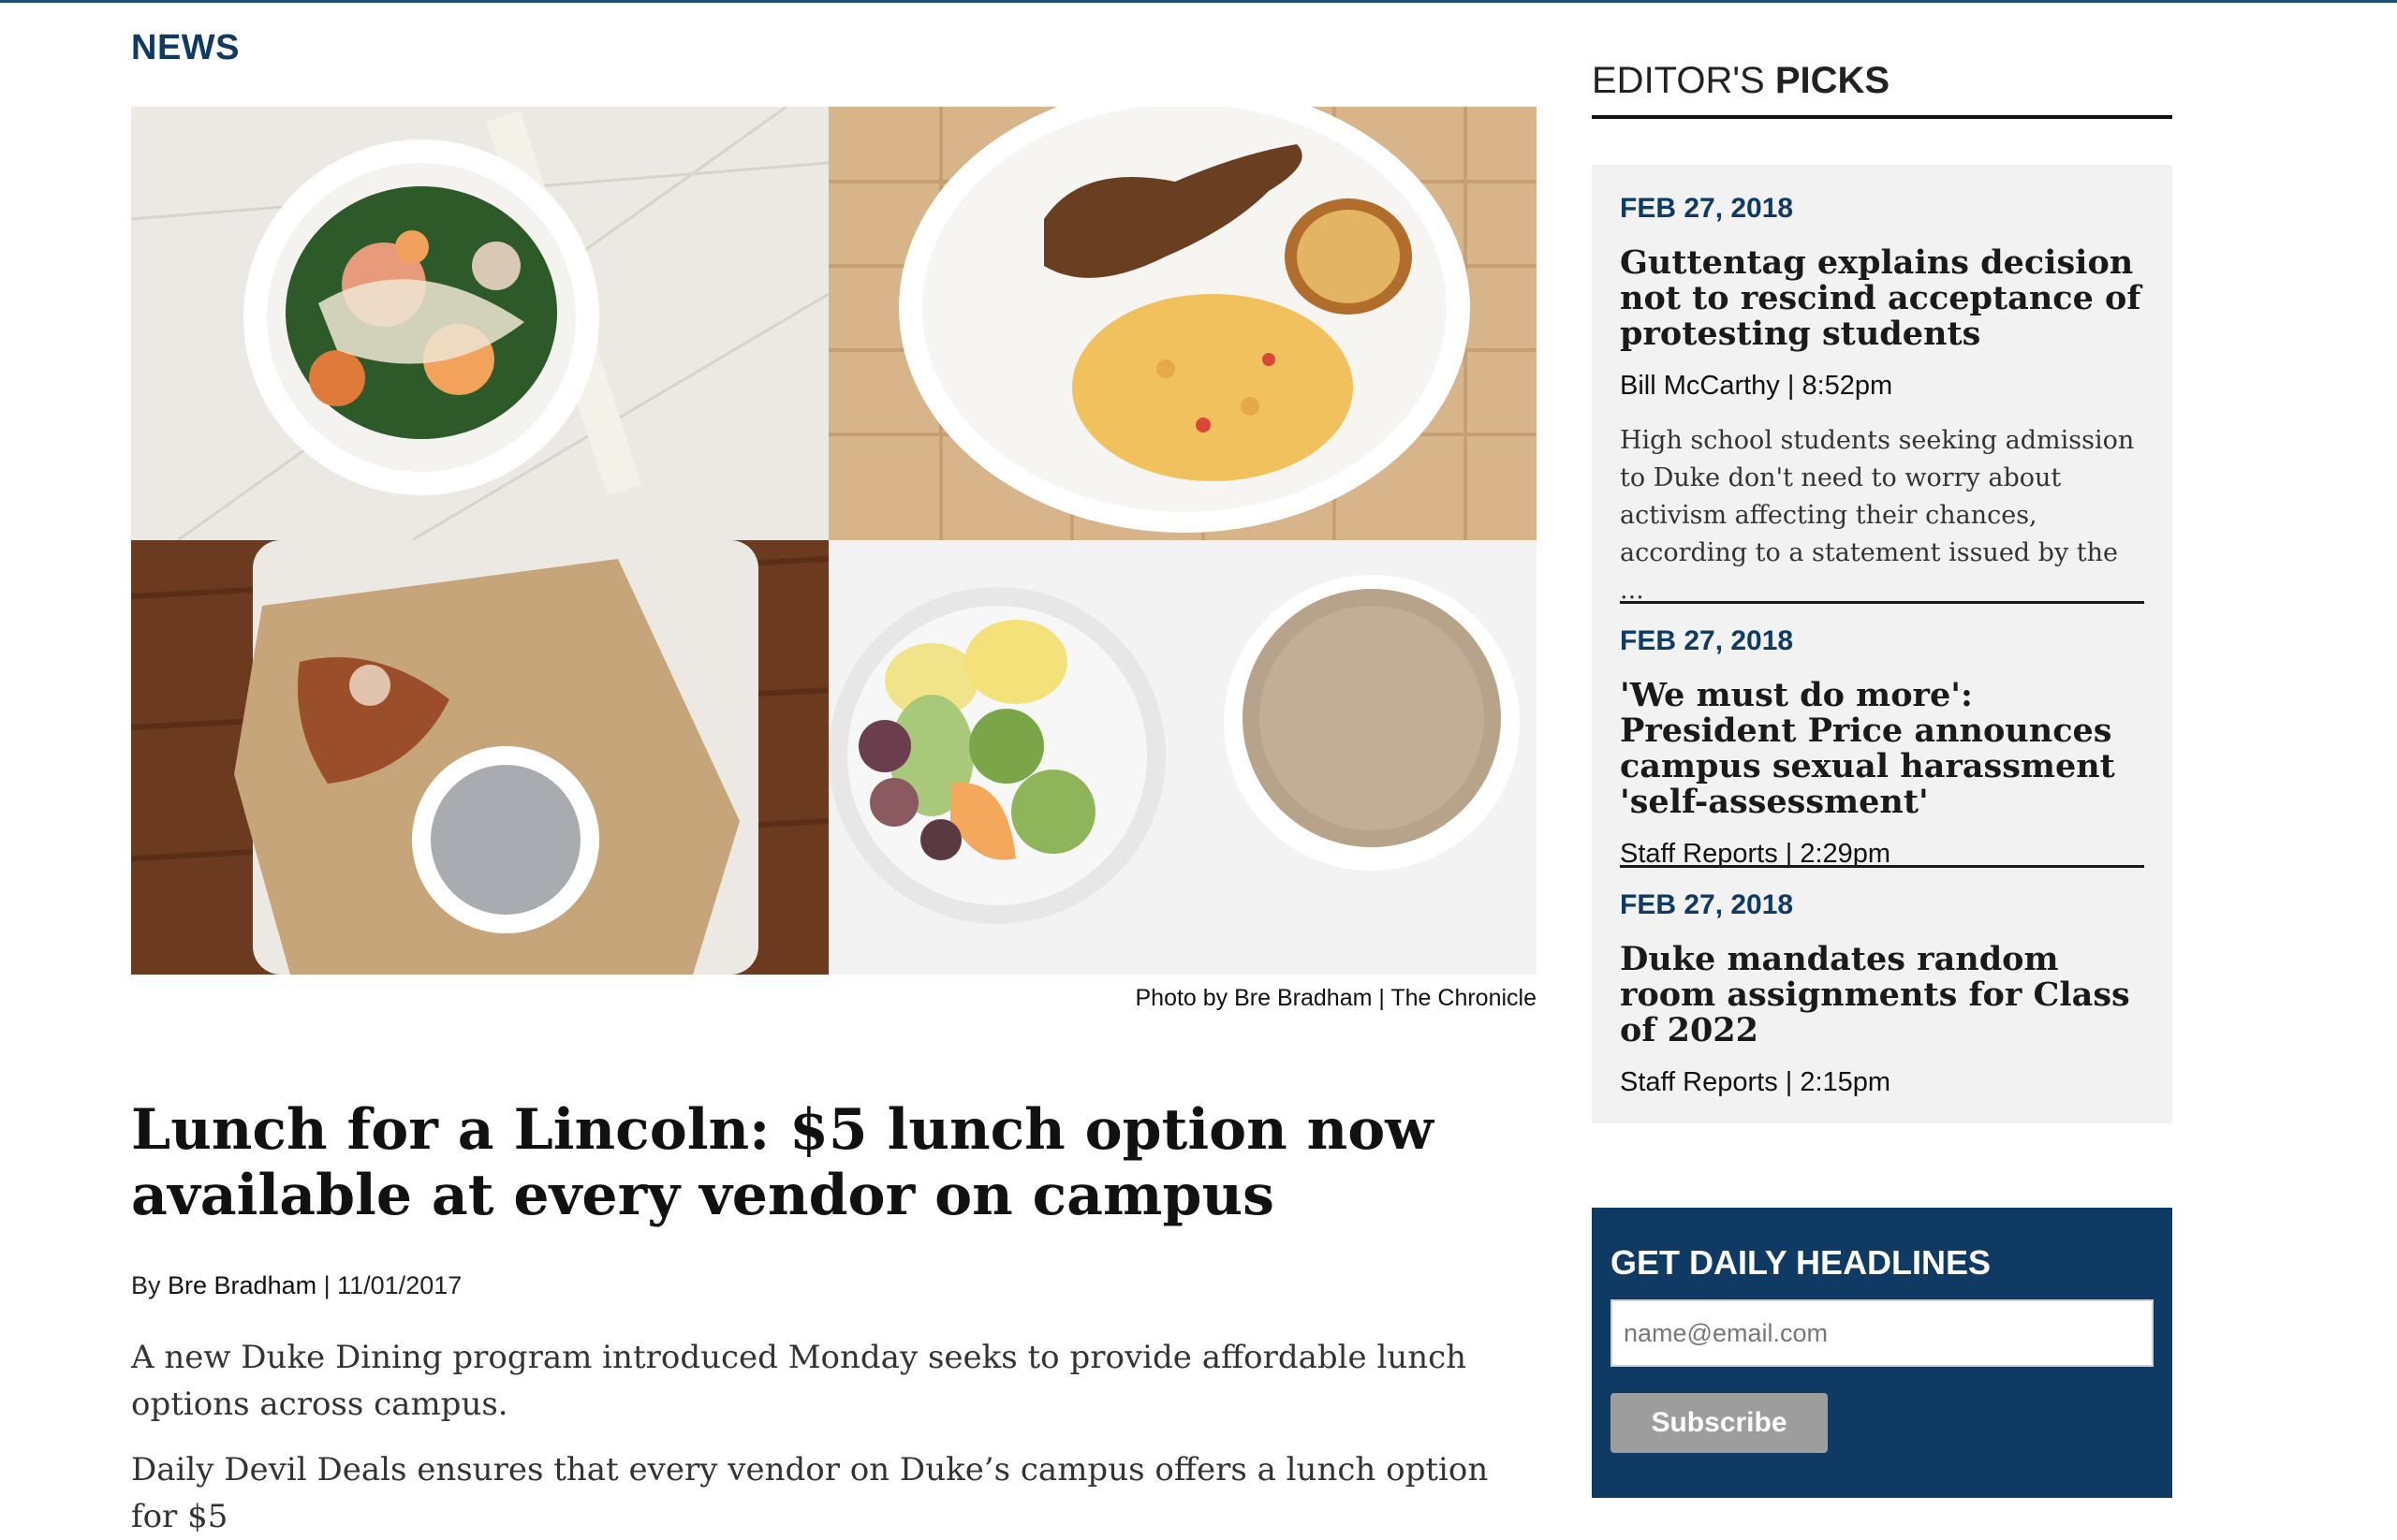  What do you see at coordinates (1183, 323) in the screenshot?
I see `photo-chicken-plate` at bounding box center [1183, 323].